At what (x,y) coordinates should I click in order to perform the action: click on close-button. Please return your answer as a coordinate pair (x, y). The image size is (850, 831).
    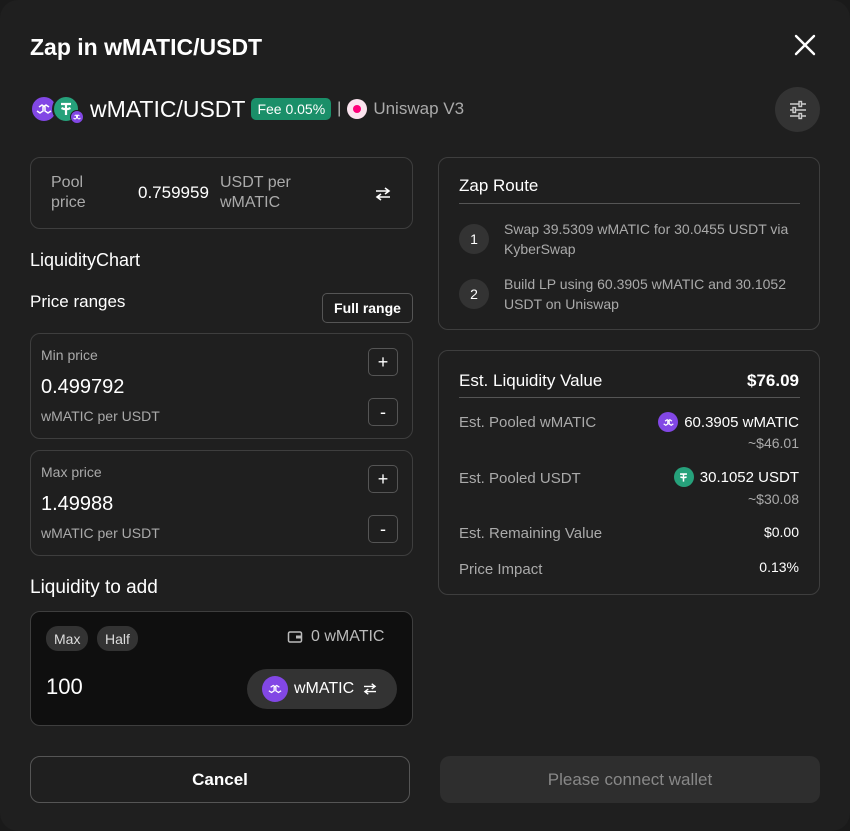
    Looking at the image, I should click on (805, 45).